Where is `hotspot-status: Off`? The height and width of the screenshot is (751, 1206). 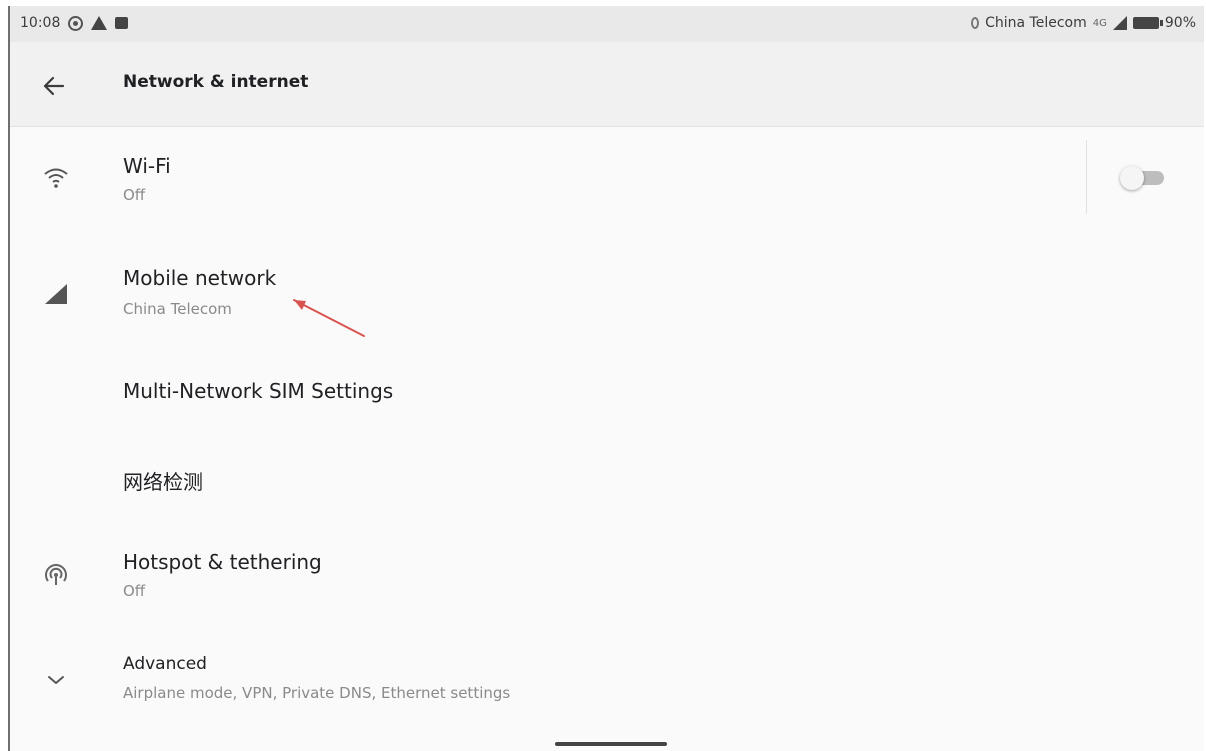 hotspot-status: Off is located at coordinates (134, 591).